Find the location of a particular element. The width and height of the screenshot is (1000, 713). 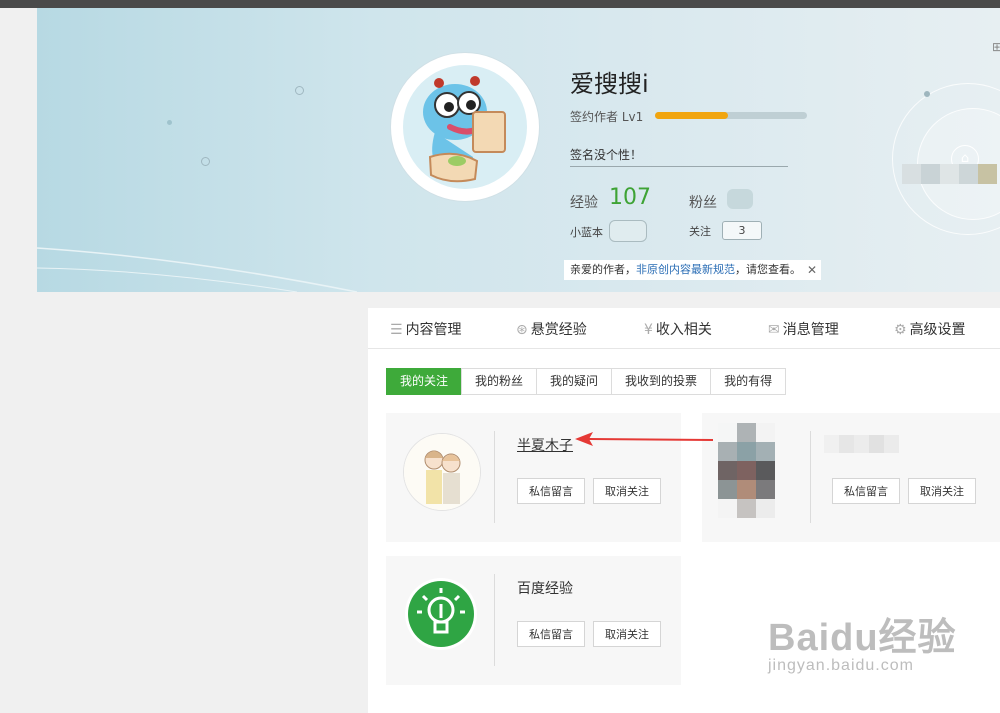

nav-label: 消息管理 is located at coordinates (810, 330).